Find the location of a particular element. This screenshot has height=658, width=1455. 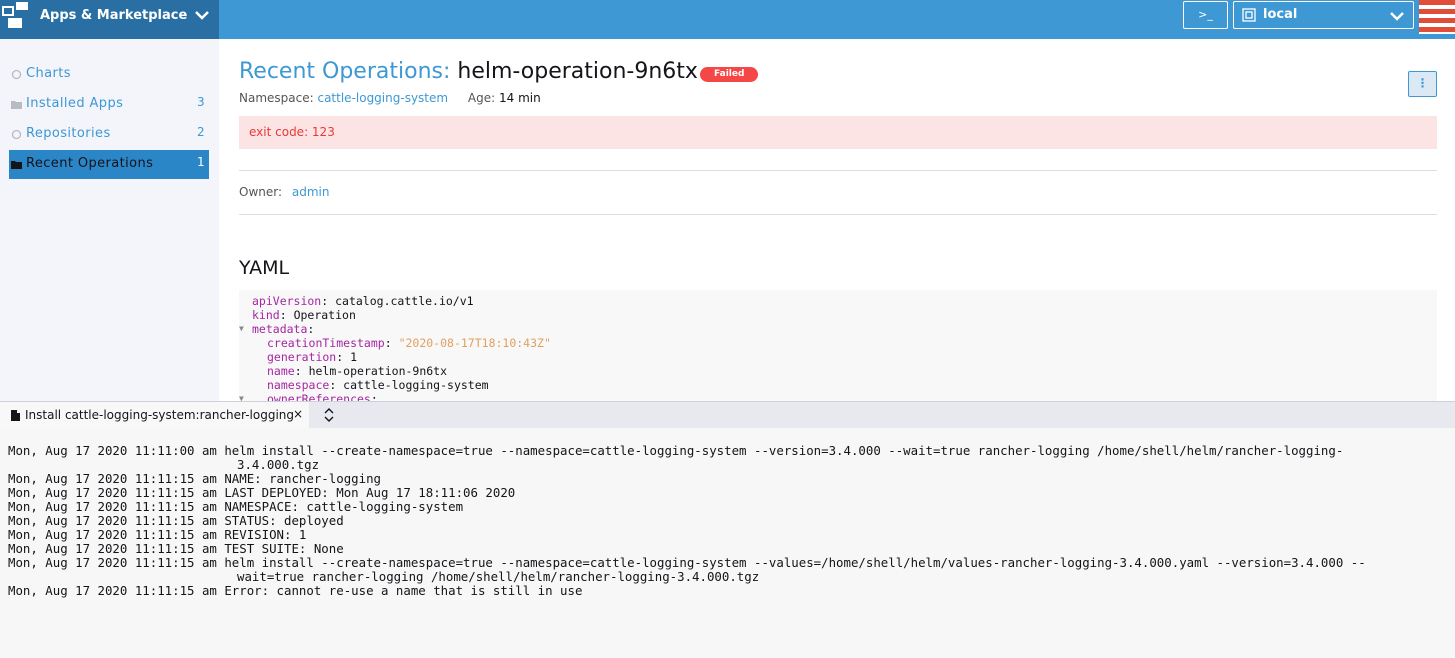

yaml-key: generation is located at coordinates (302, 357).